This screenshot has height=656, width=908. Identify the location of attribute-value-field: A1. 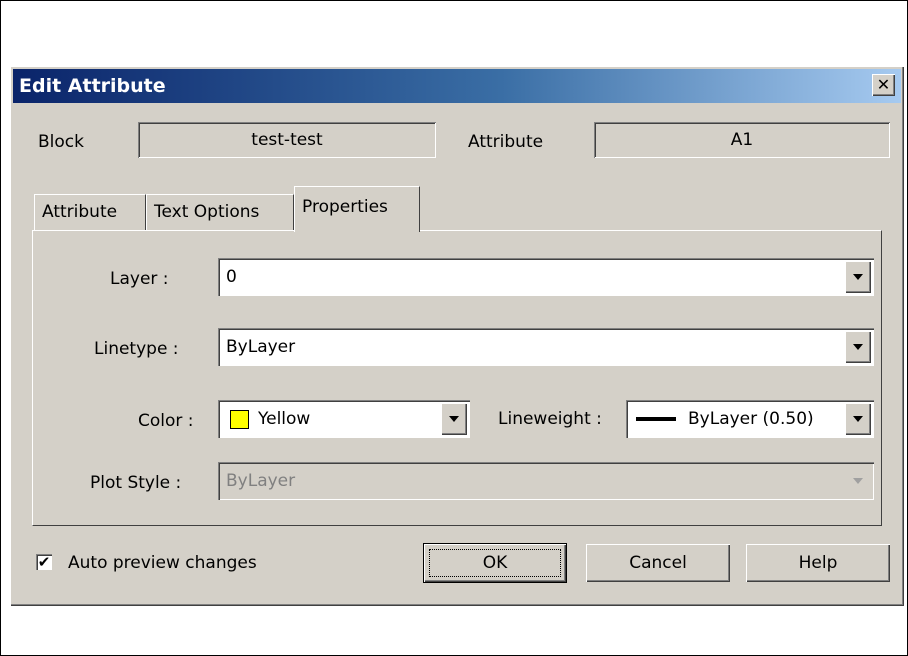
(742, 140).